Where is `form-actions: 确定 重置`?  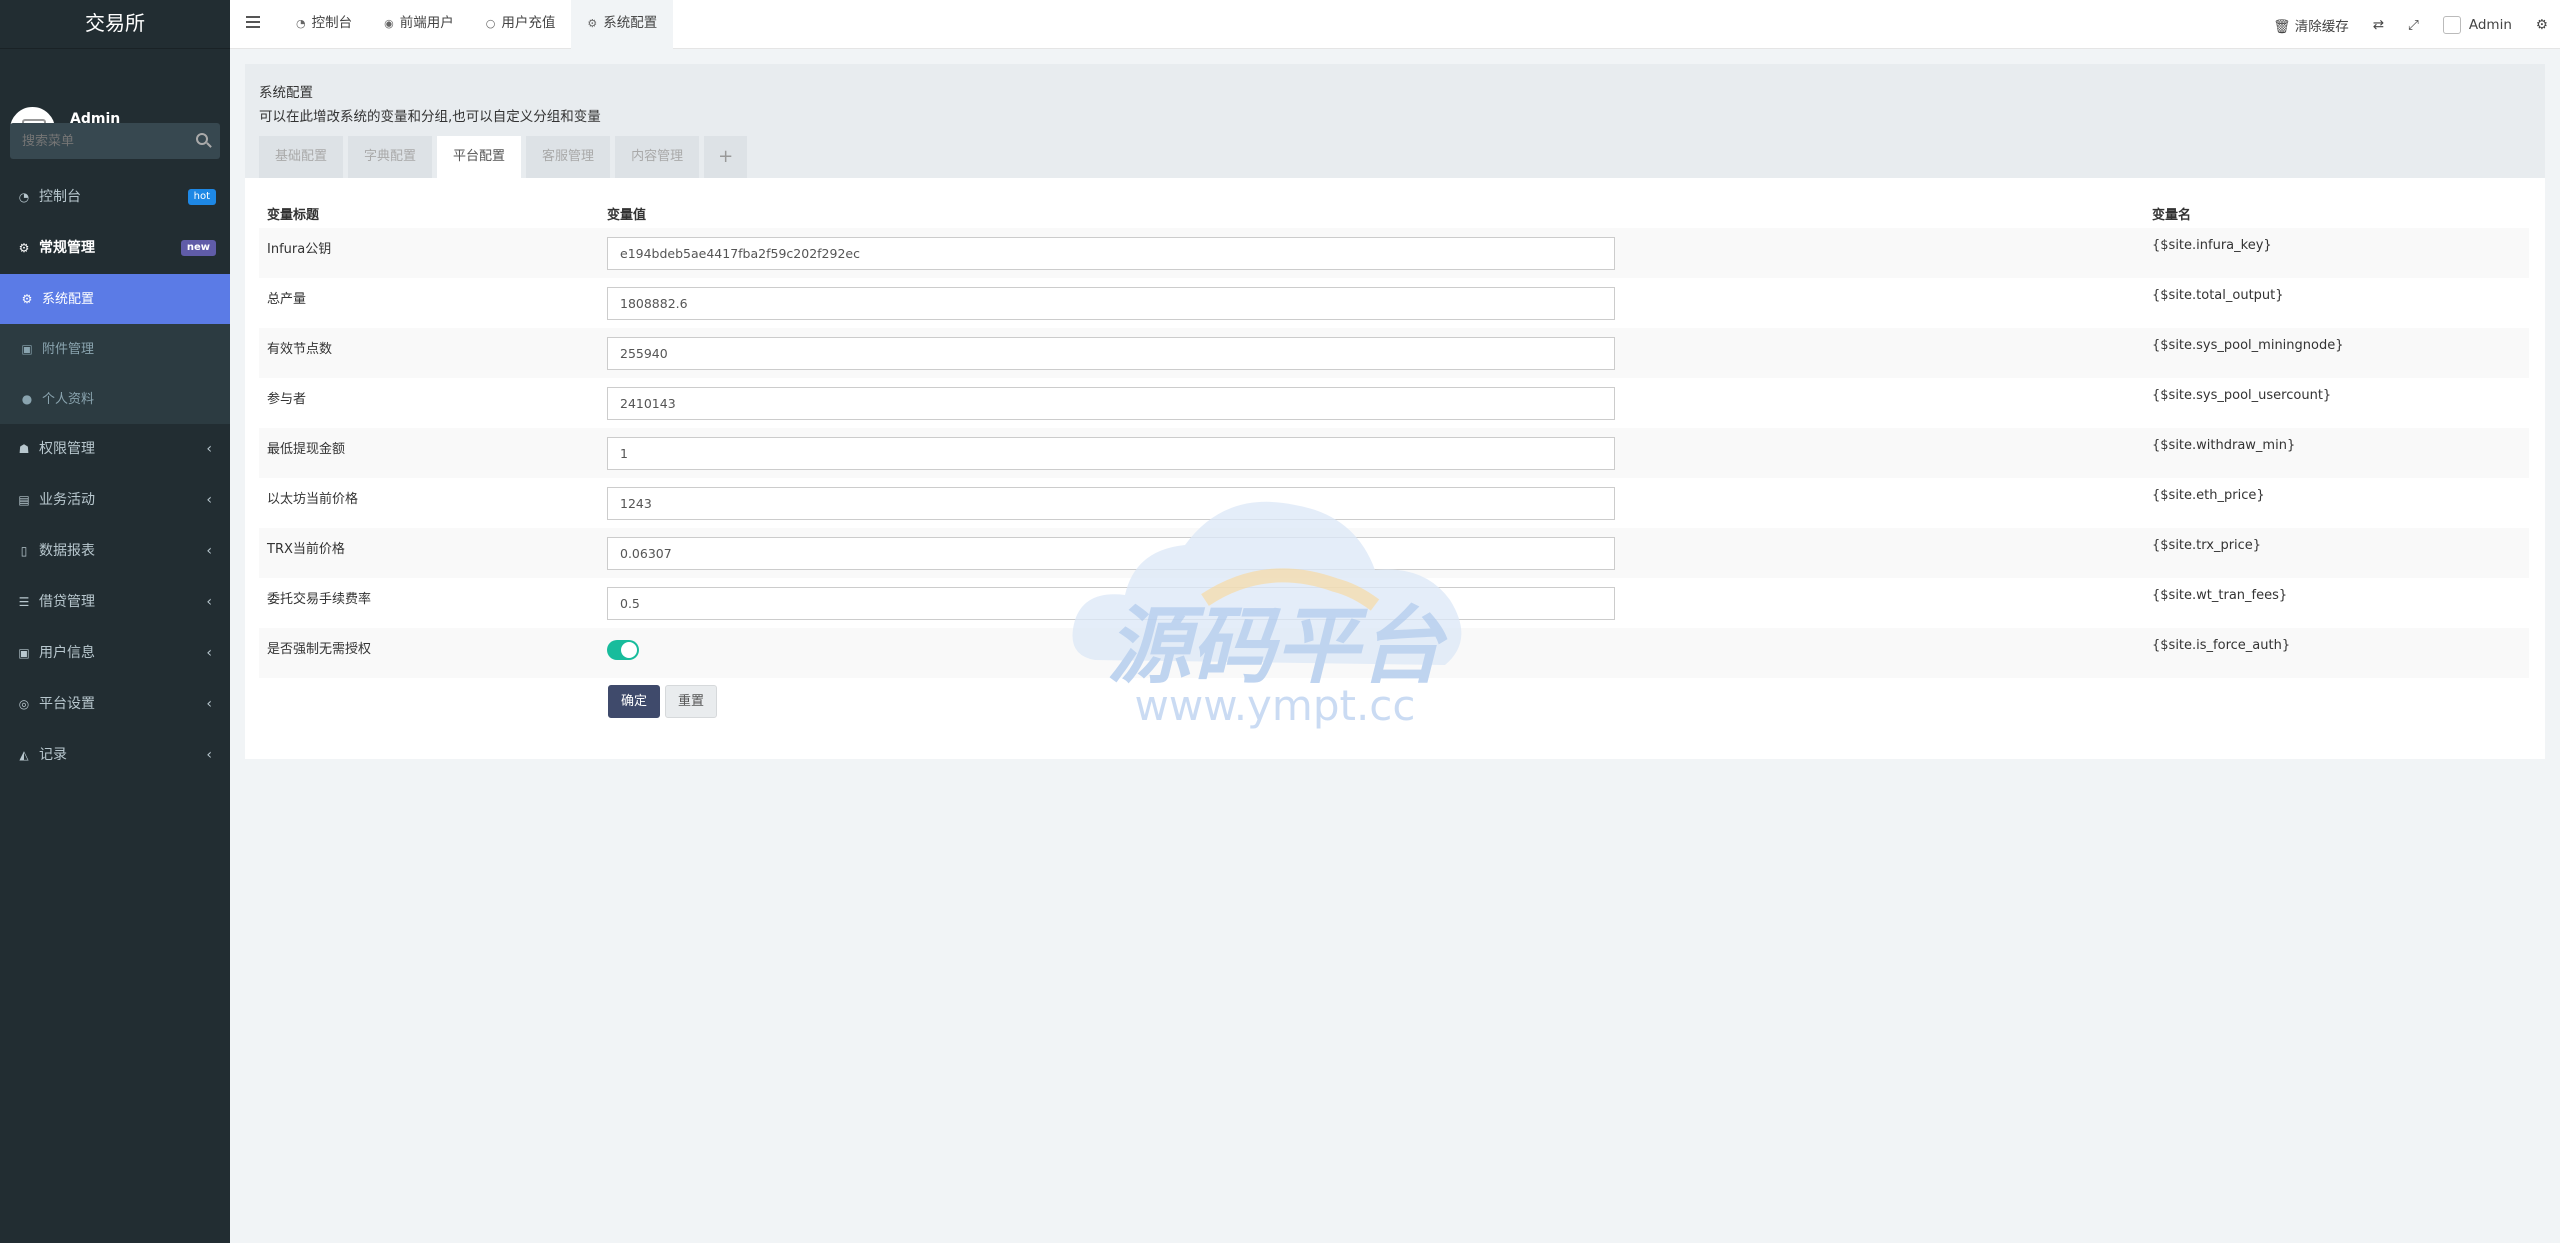 form-actions: 确定 重置 is located at coordinates (665, 701).